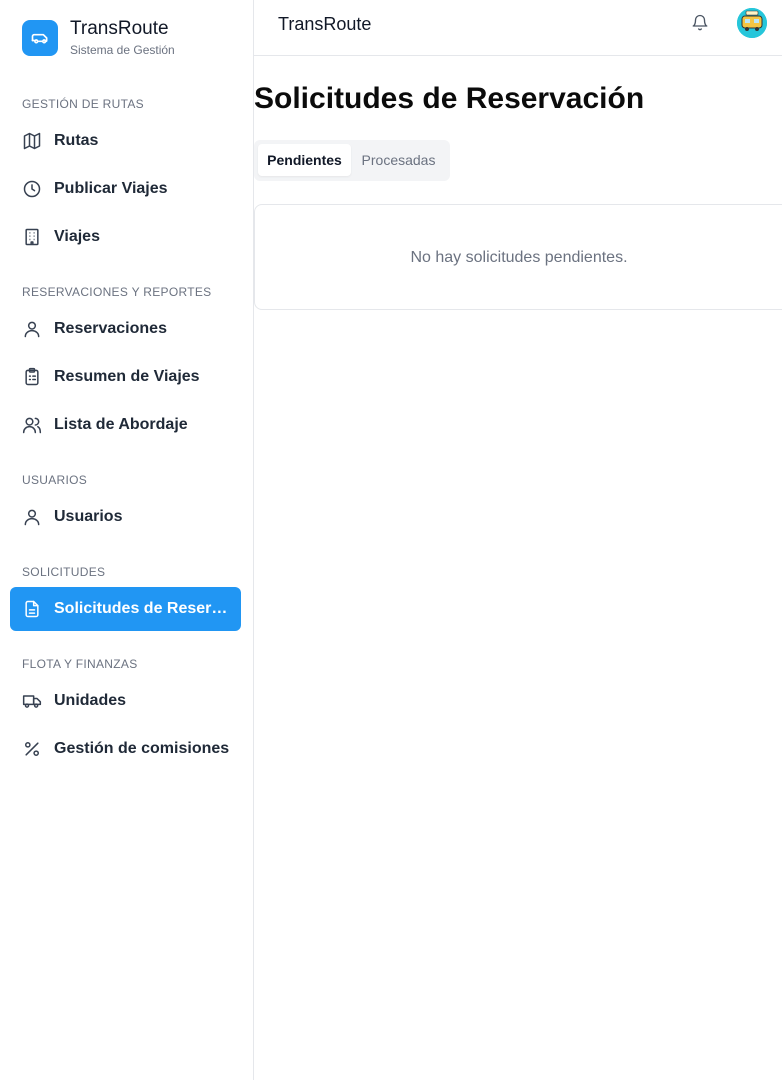  I want to click on users-icon, so click(32, 425).